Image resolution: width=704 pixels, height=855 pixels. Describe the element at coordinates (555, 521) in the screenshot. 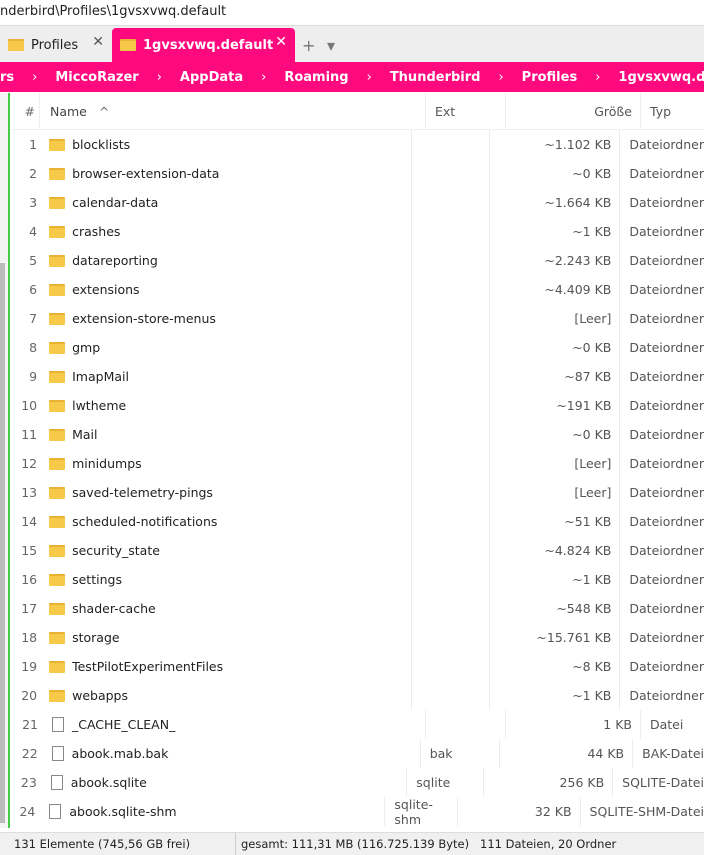

I see `row-size: ~51 KB` at that location.